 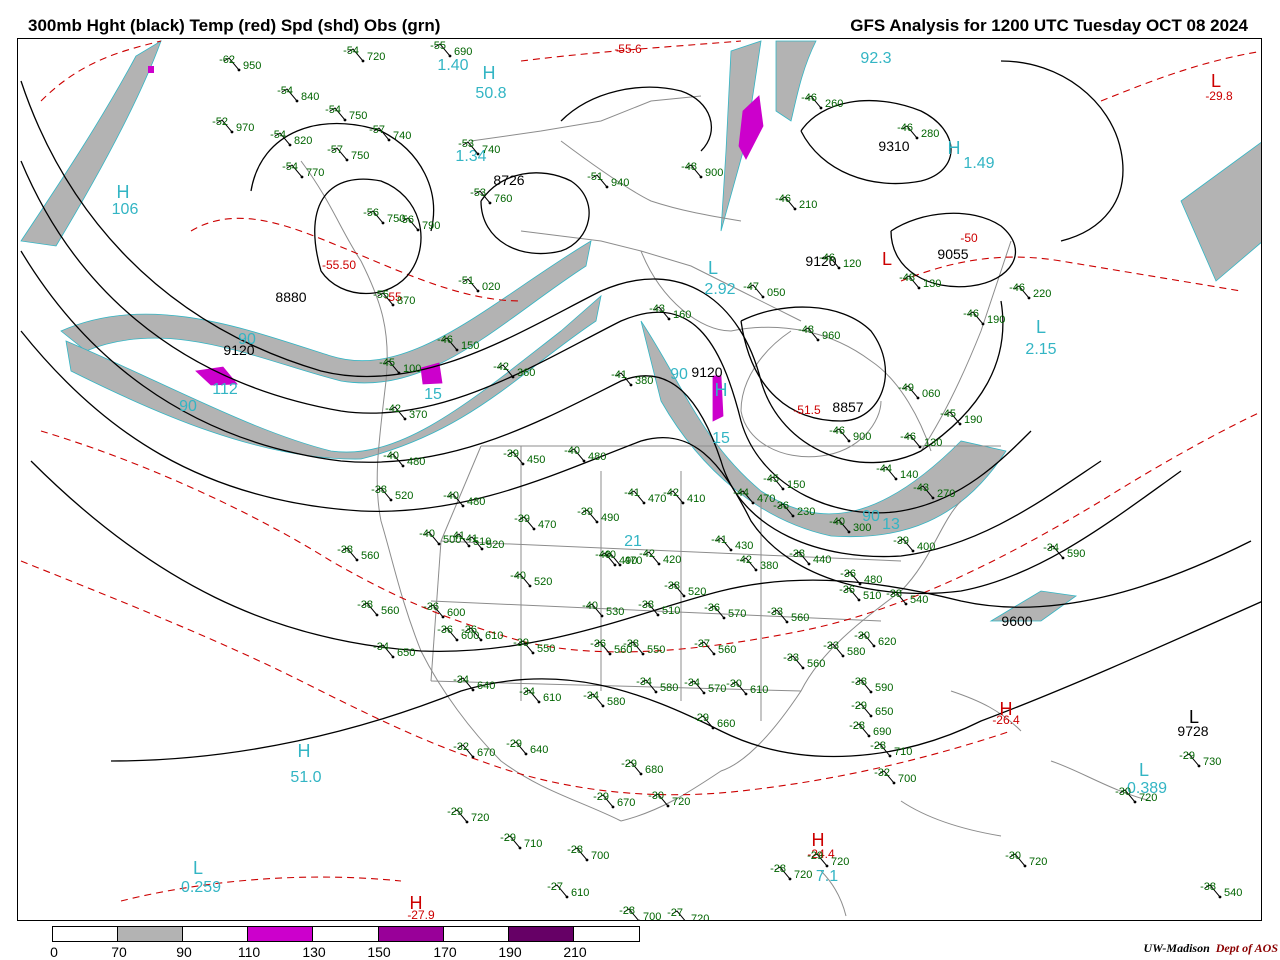 What do you see at coordinates (870, 729) in the screenshot?
I see `station-plot: -28 690` at bounding box center [870, 729].